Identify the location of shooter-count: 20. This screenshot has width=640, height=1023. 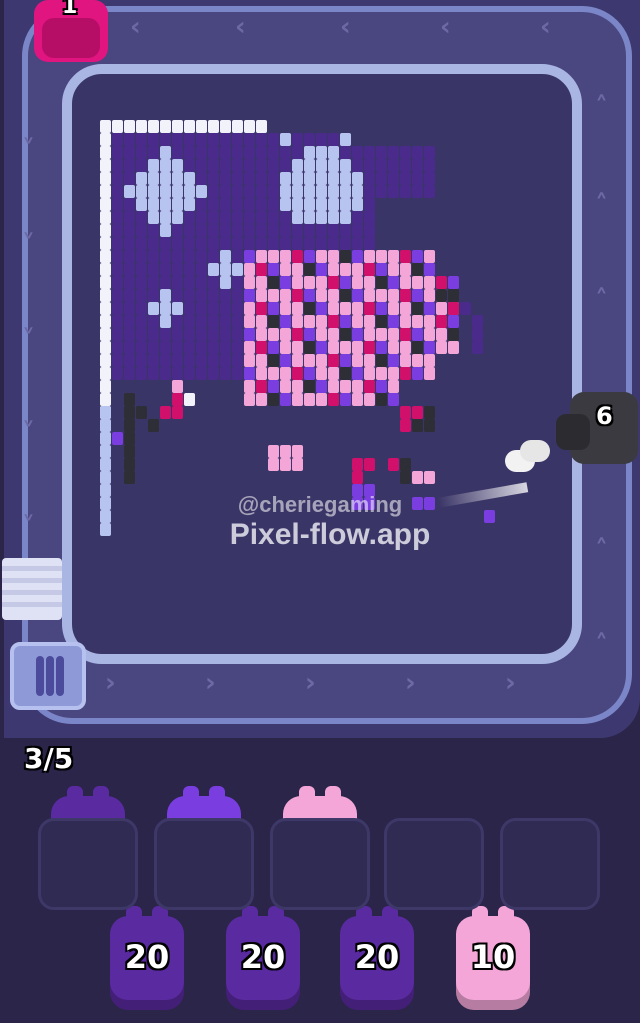
(377, 957).